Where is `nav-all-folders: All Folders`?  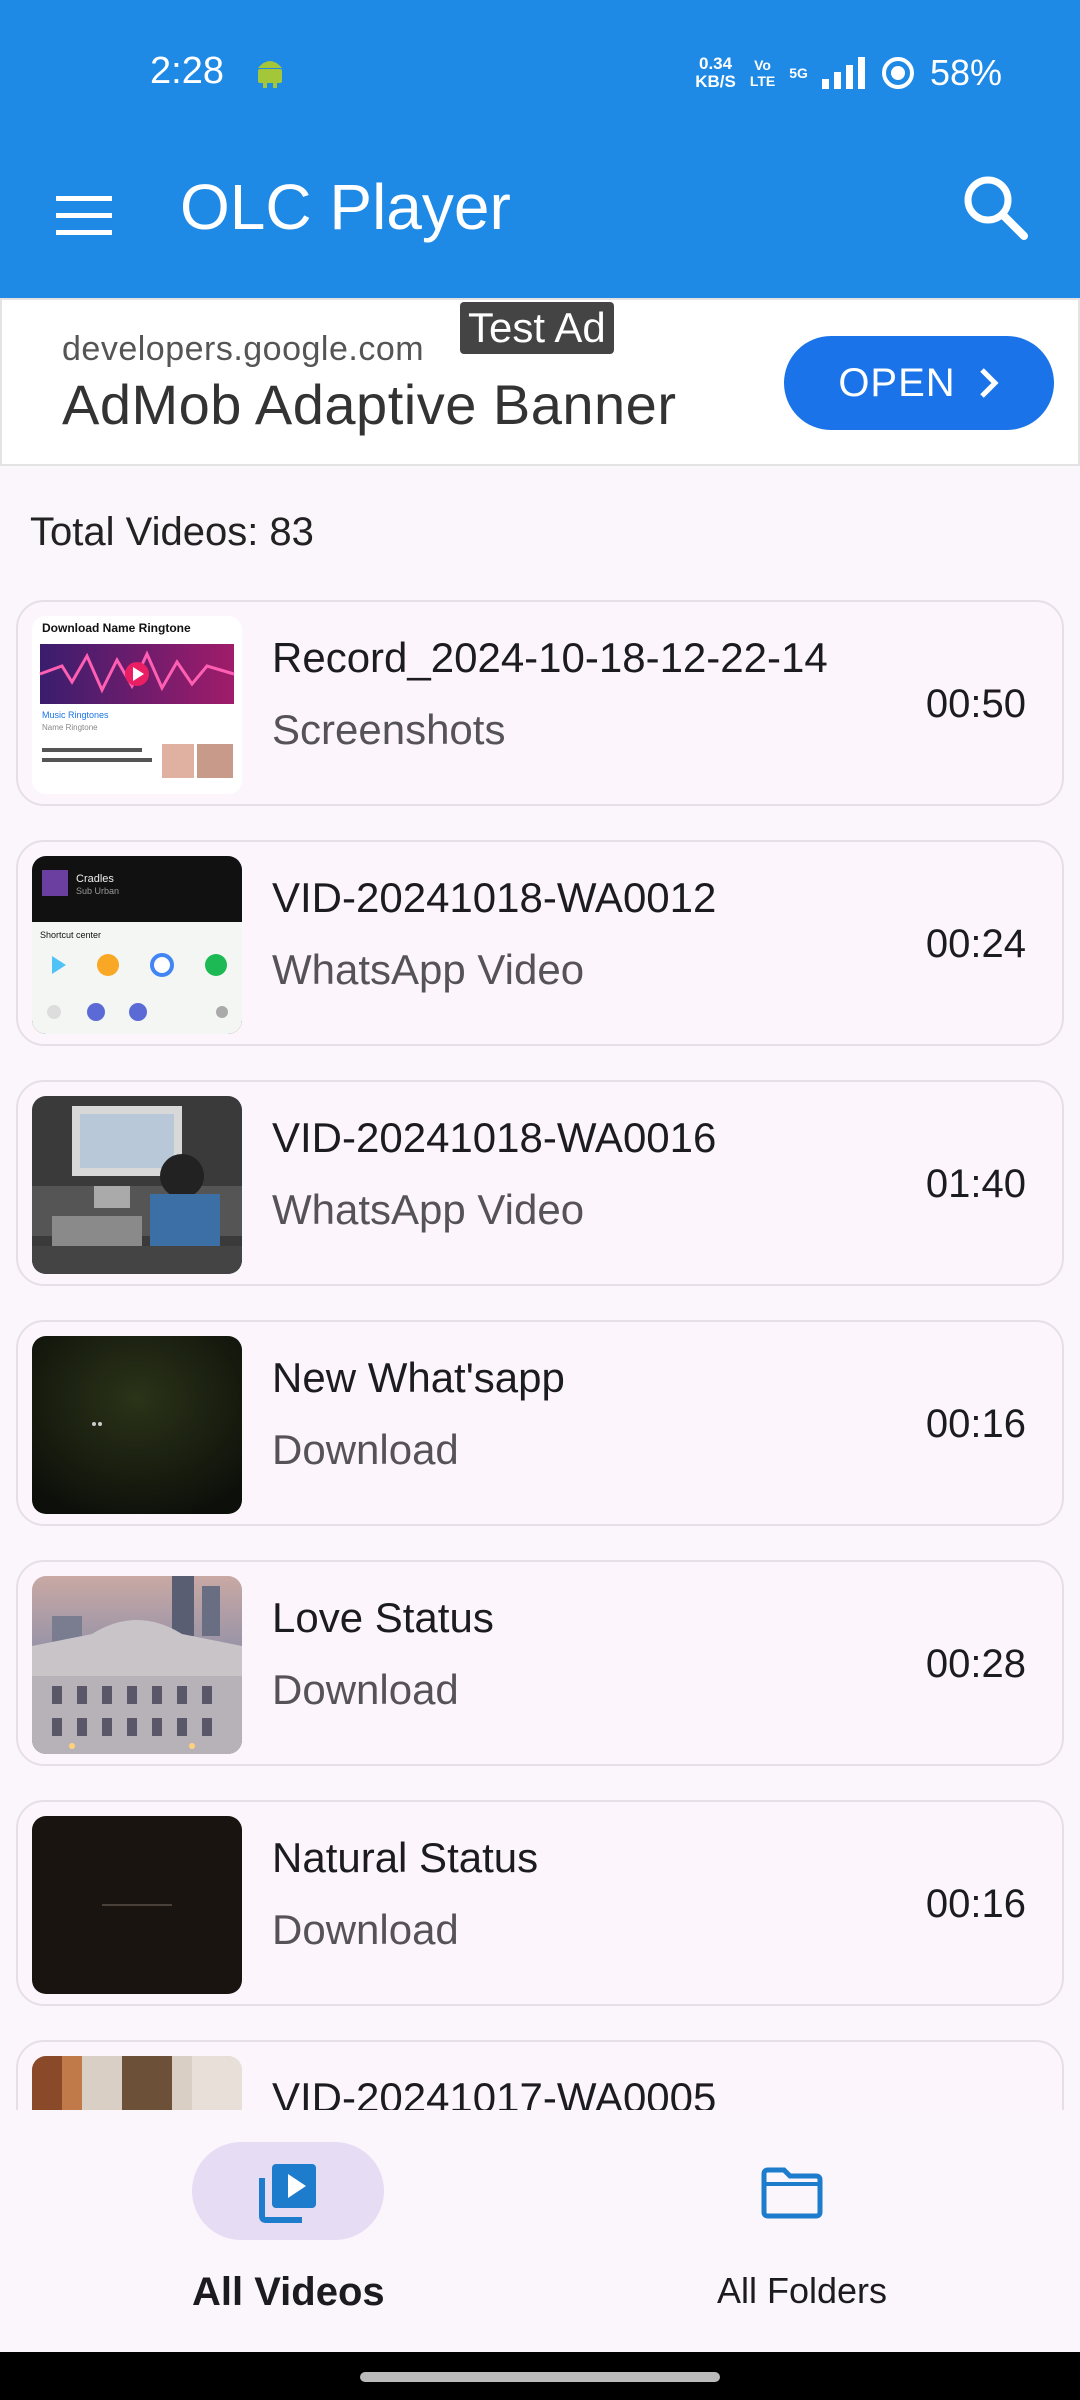
nav-all-folders: All Folders is located at coordinates (810, 2231).